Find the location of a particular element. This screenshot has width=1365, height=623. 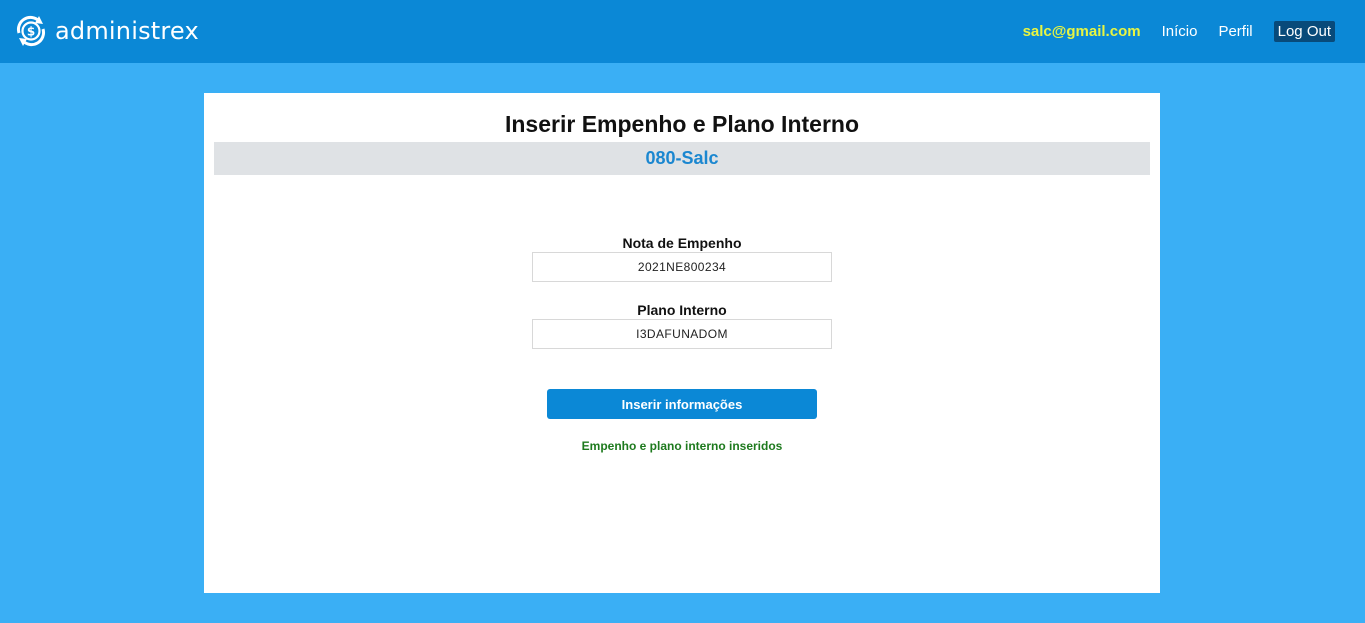

plano-interno-label: Plano Interno is located at coordinates (682, 310).